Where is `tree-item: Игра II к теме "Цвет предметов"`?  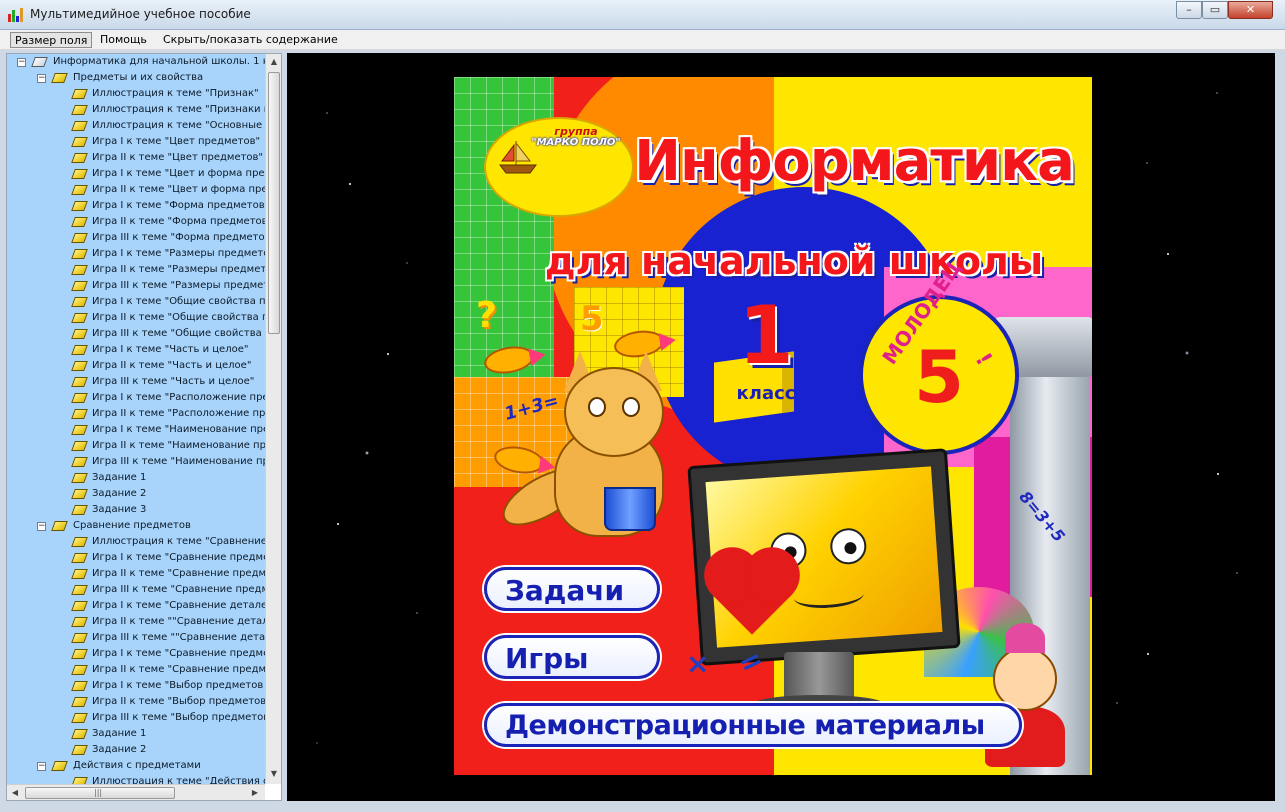
tree-item: Игра II к теме "Цвет предметов" is located at coordinates (136, 158).